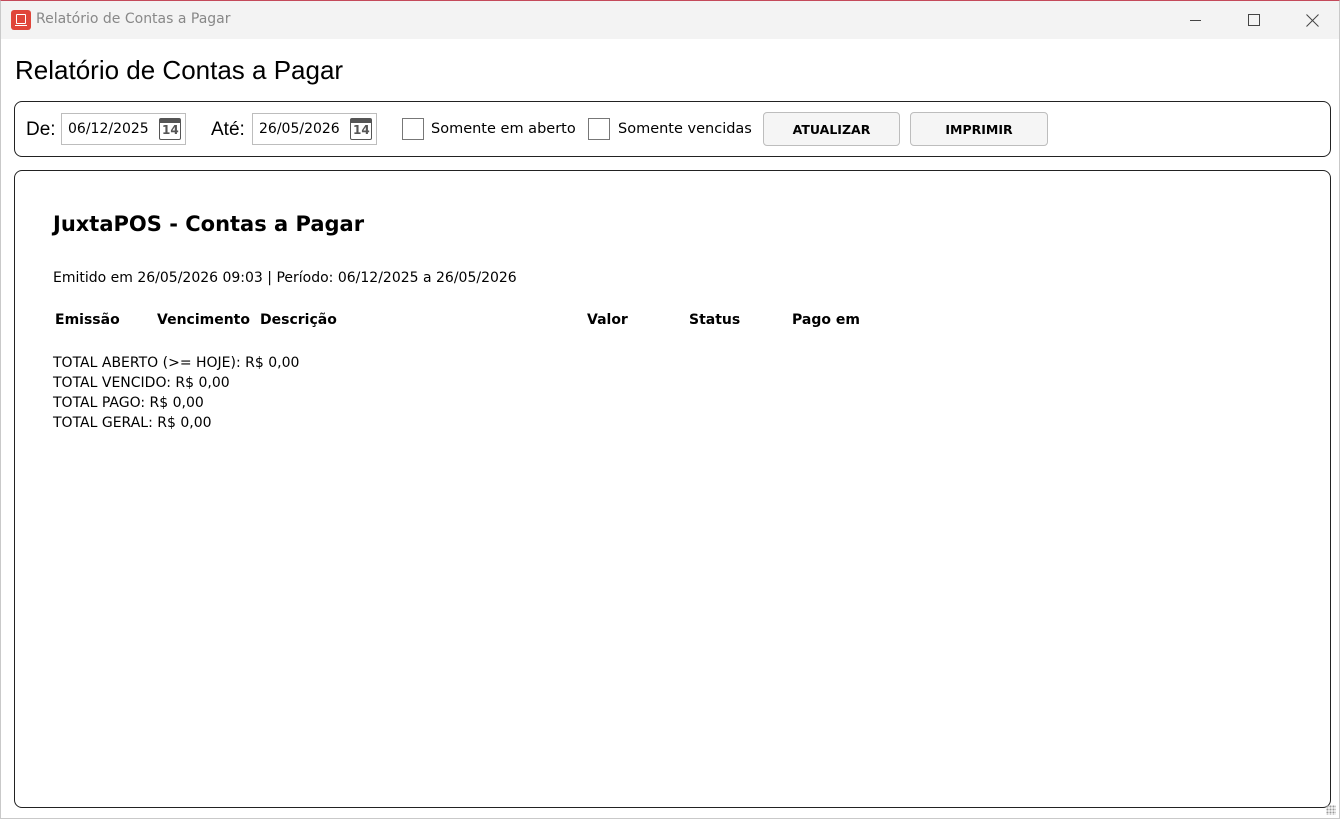 This screenshot has height=821, width=1342. I want to click on title-bar: Relatório de Contas a Pagar, so click(670, 20).